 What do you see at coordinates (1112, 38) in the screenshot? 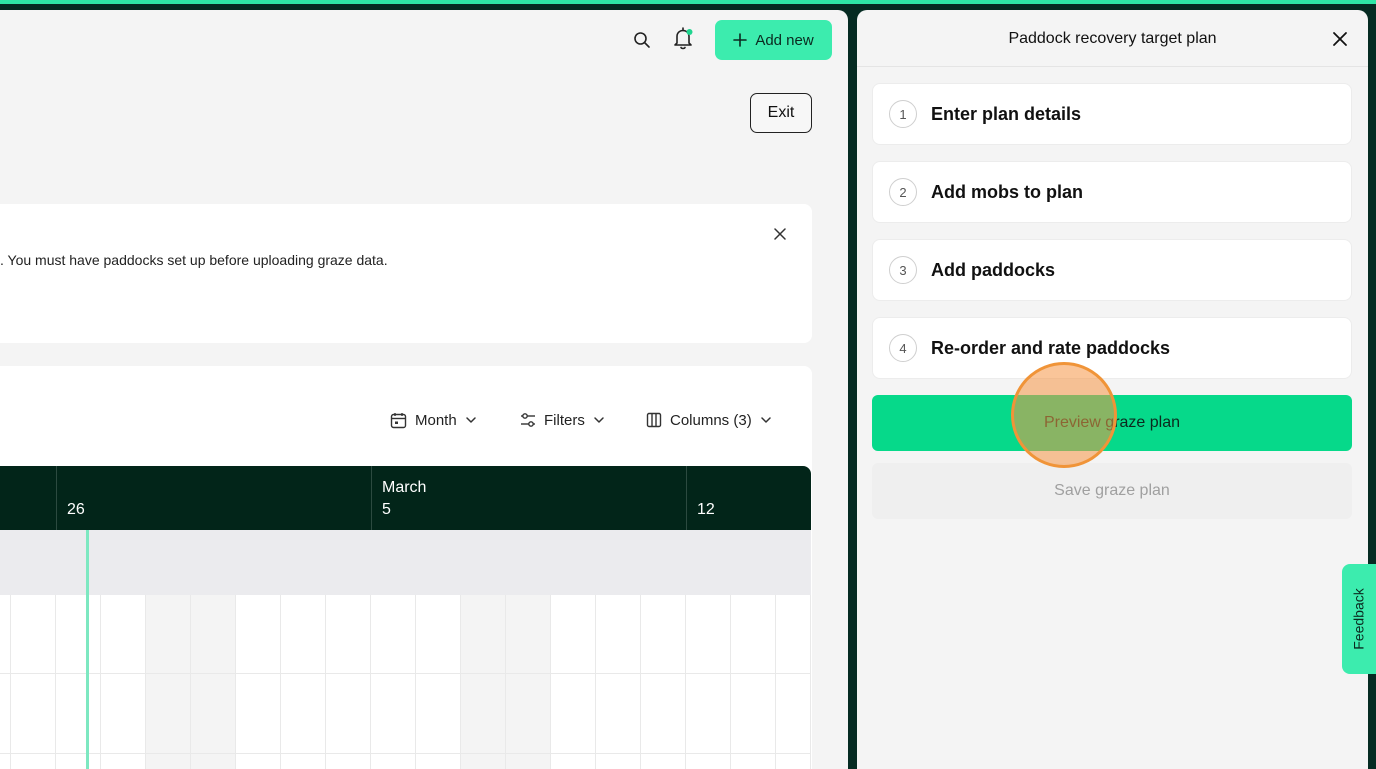
I see `panel-title: Paddock recovery target plan` at bounding box center [1112, 38].